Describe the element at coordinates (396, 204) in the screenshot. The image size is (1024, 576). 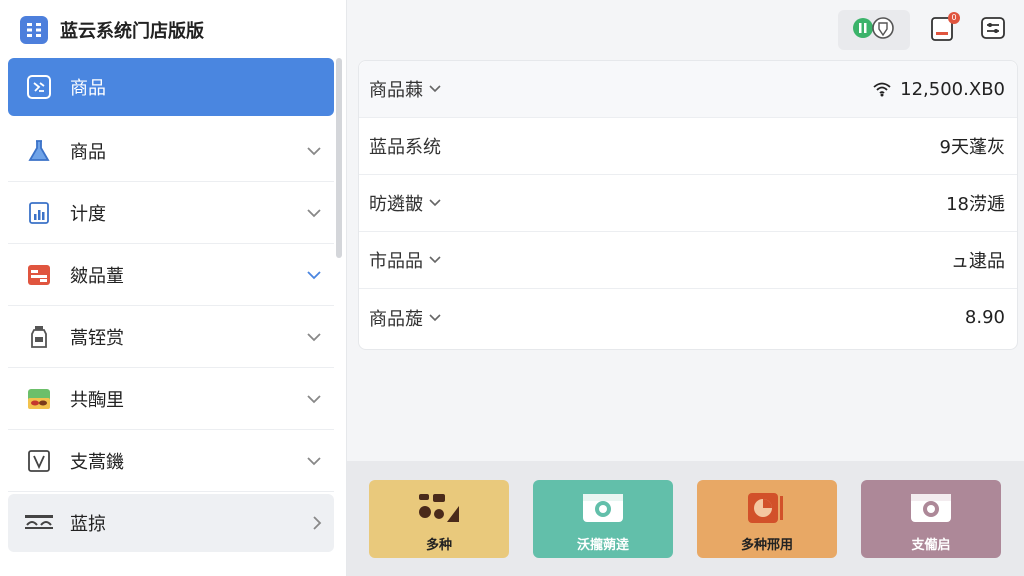
I see `row-label: 昉遴皵` at that location.